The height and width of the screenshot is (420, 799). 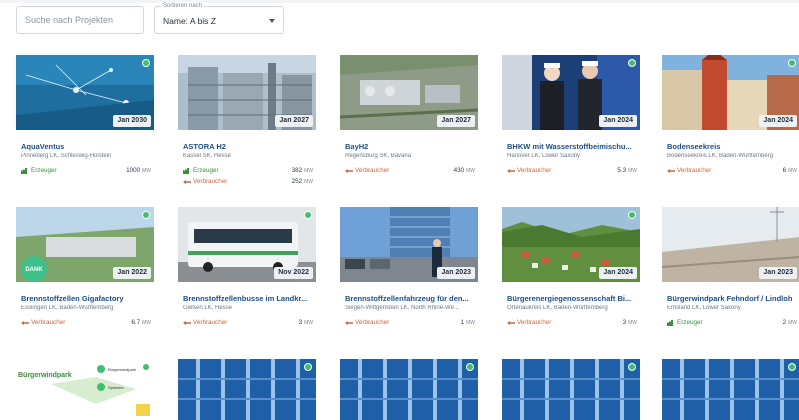 What do you see at coordinates (66, 156) in the screenshot?
I see `project-location: Pinneberg LK, Schleswig-Holstein` at bounding box center [66, 156].